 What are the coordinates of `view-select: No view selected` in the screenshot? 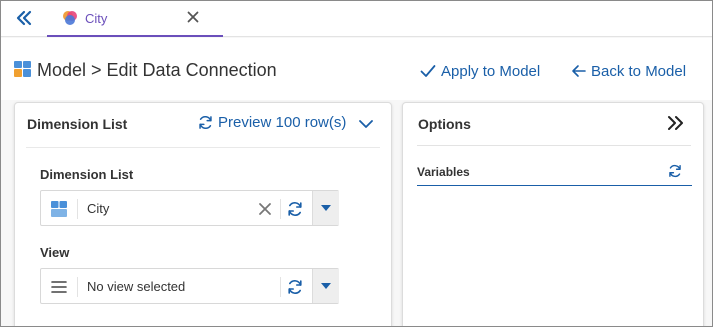 It's located at (189, 286).